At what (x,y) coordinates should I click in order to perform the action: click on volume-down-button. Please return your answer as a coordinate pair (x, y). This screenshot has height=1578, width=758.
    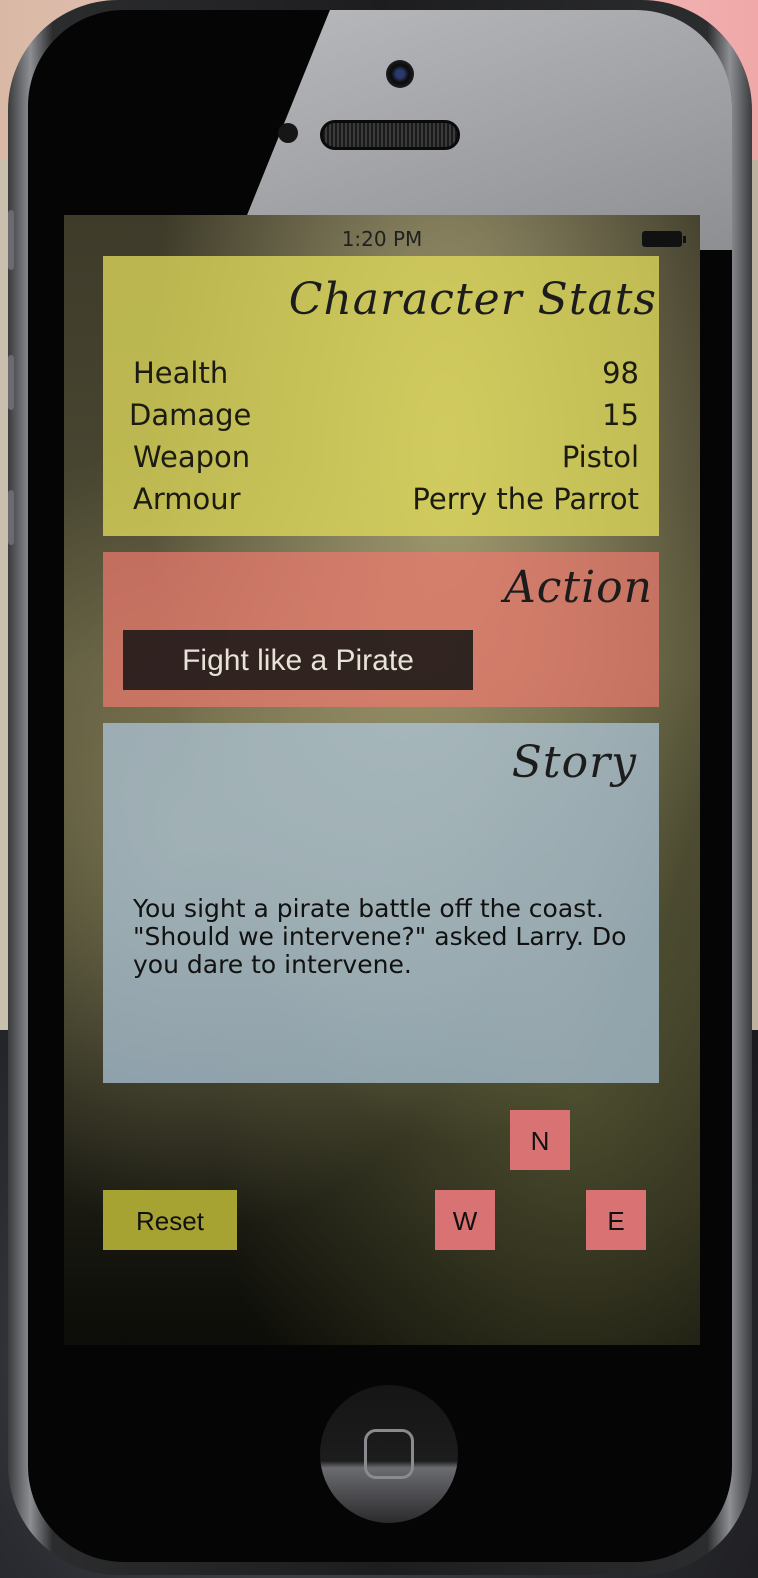
    Looking at the image, I should click on (11, 517).